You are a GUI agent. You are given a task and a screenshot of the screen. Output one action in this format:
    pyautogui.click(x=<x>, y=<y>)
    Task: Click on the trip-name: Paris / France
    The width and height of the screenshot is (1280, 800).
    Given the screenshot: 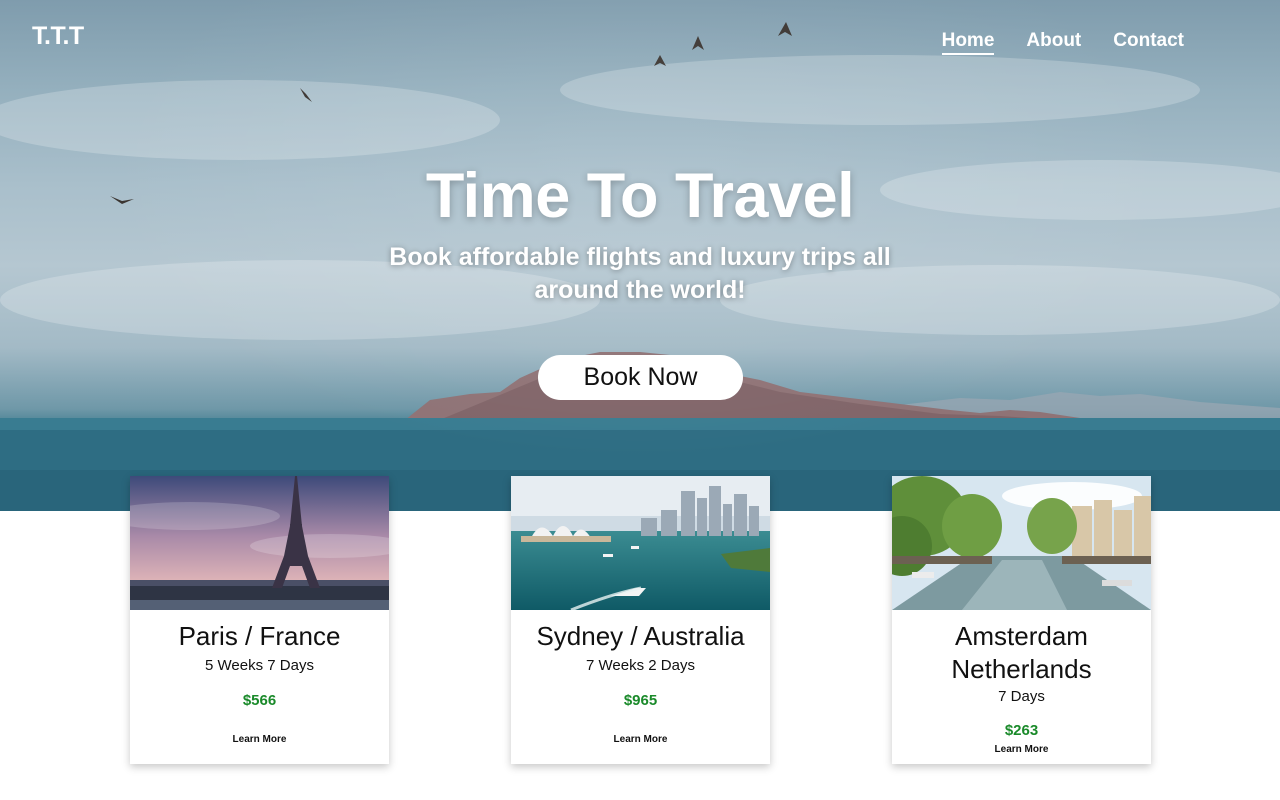 What is the action you would take?
    pyautogui.click(x=259, y=636)
    